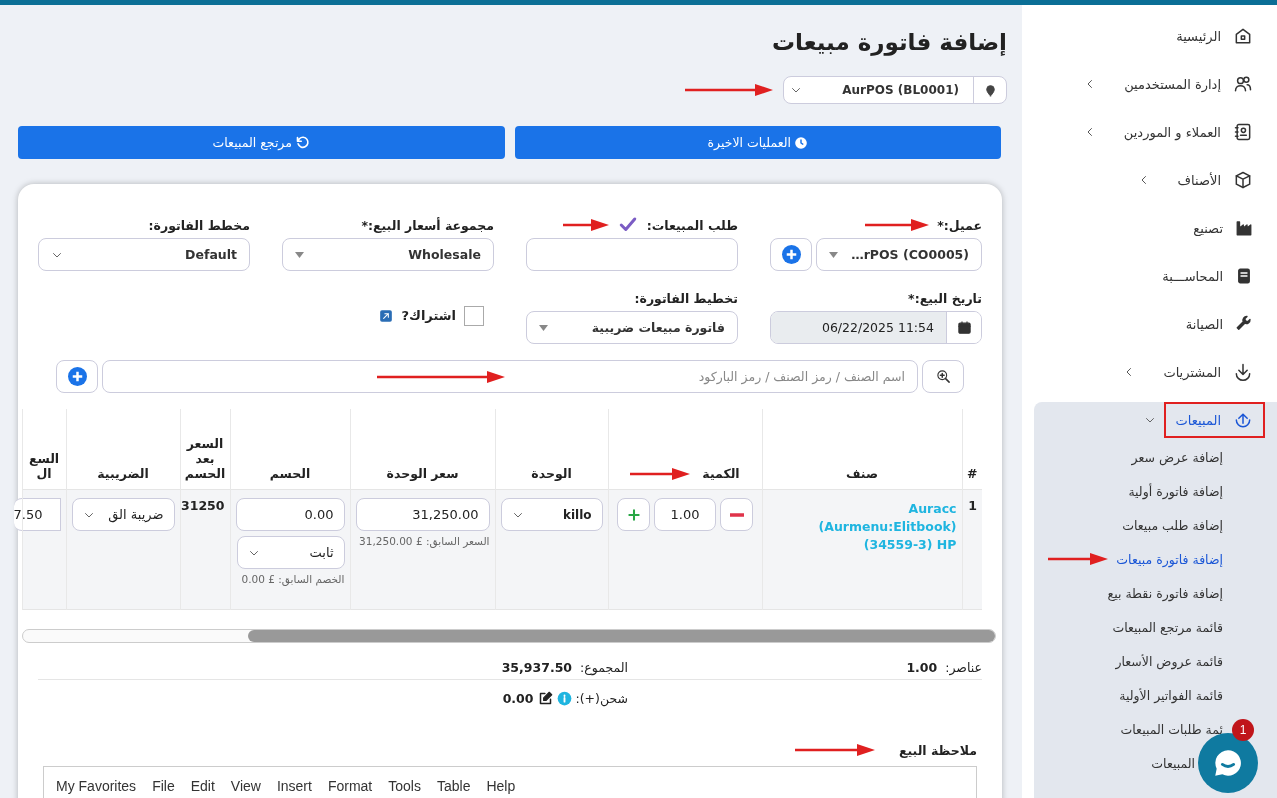 This screenshot has width=1277, height=798. What do you see at coordinates (77, 376) in the screenshot?
I see `add-item-button` at bounding box center [77, 376].